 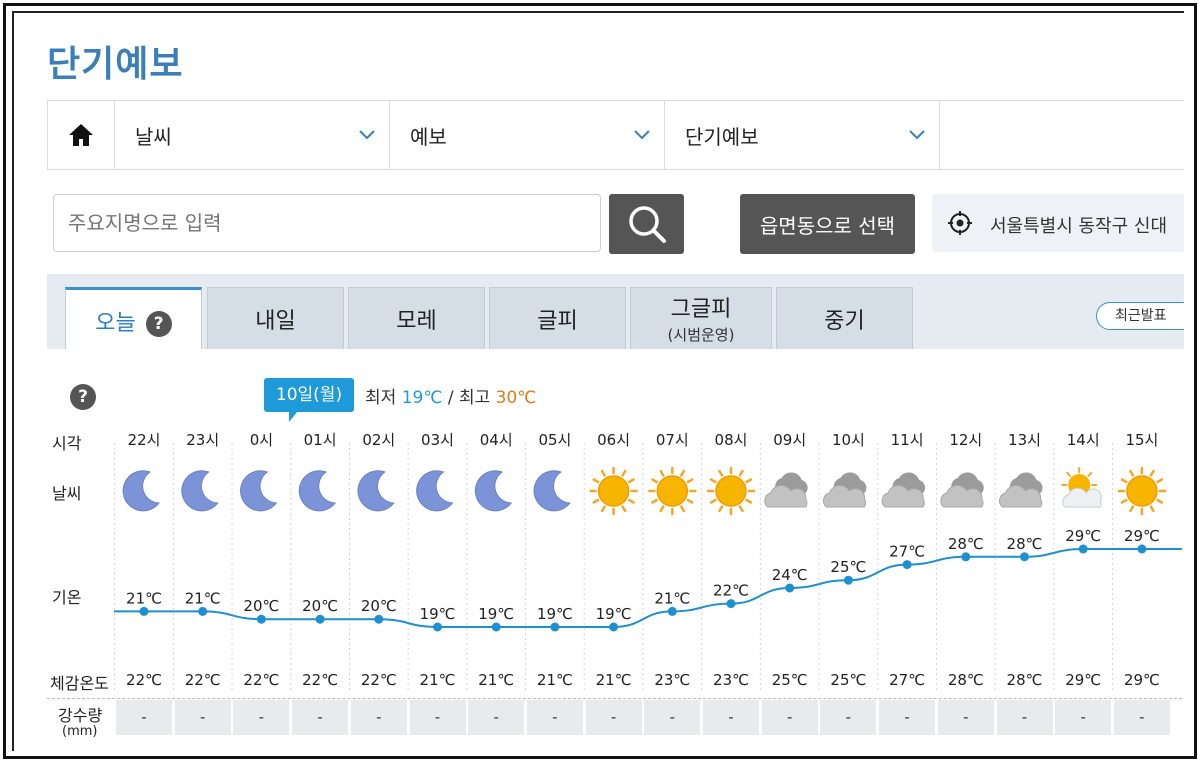 I want to click on hour-label: 22시, so click(x=144, y=440).